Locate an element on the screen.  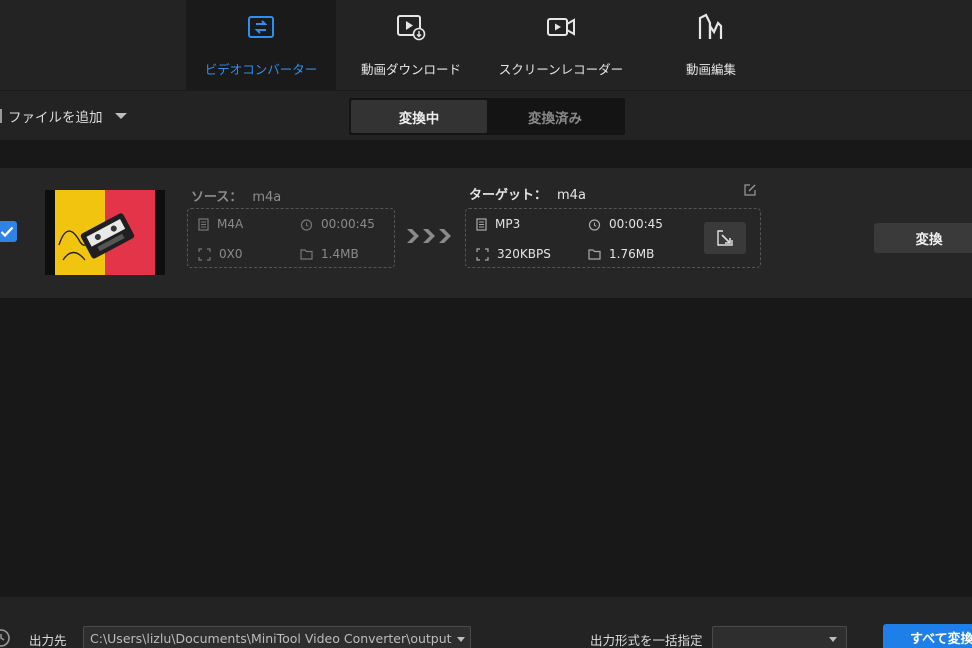
tab-label: ビデオコンバーター is located at coordinates (261, 69).